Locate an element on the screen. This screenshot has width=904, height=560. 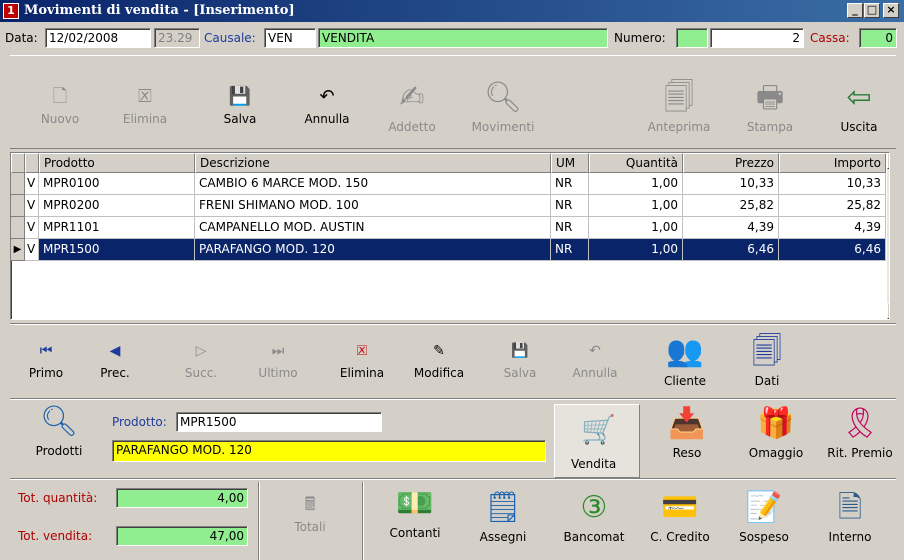
omaggio-label: Omaggio is located at coordinates (776, 453).